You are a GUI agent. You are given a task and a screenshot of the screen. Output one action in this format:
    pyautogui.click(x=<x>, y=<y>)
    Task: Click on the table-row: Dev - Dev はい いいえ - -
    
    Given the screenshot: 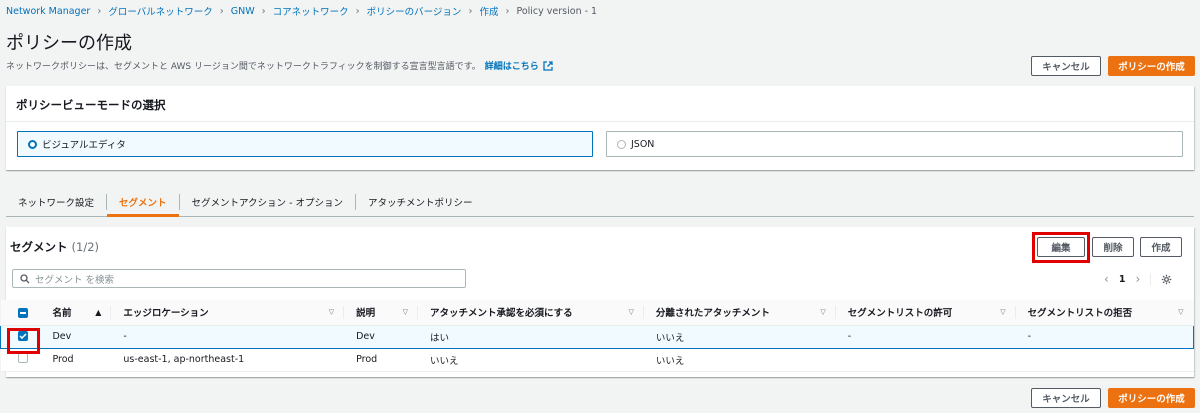 What is the action you would take?
    pyautogui.click(x=597, y=336)
    